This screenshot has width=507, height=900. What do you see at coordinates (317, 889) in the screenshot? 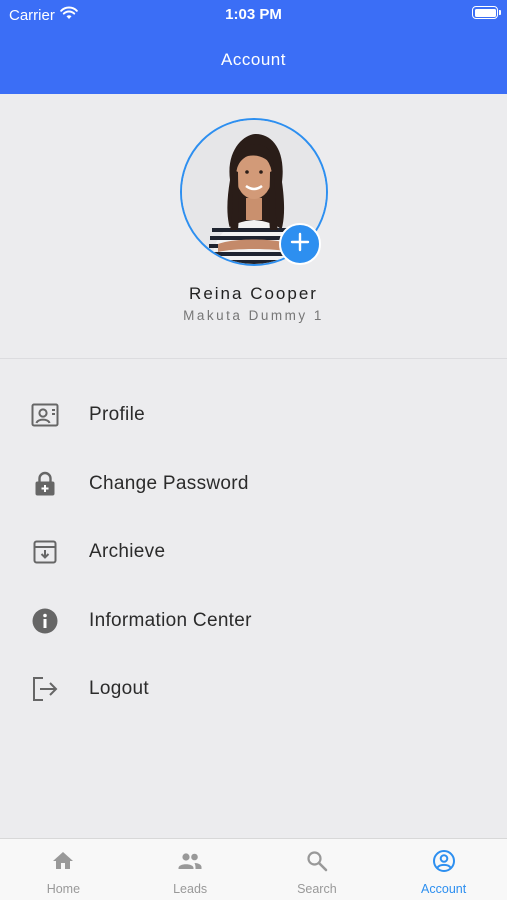
I see `tab-label: Search` at bounding box center [317, 889].